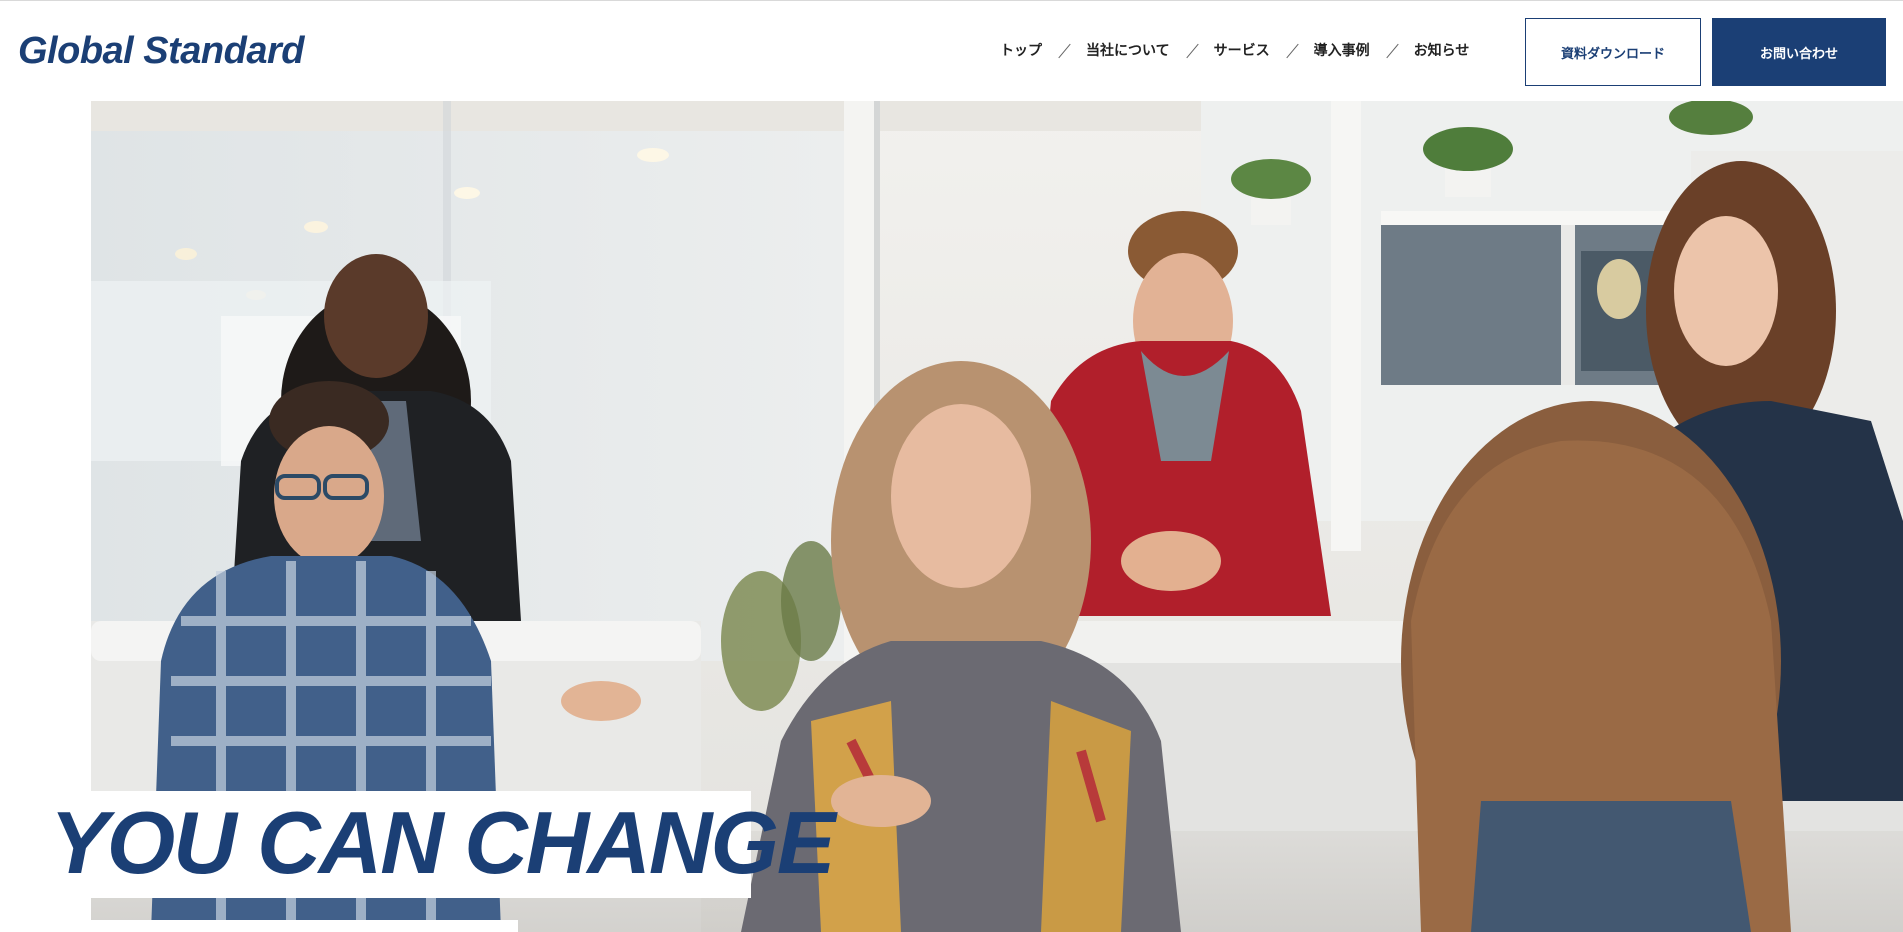  I want to click on main-navigation: トップ 当社について サービス 導入事例 お知らせ, so click(1234, 51).